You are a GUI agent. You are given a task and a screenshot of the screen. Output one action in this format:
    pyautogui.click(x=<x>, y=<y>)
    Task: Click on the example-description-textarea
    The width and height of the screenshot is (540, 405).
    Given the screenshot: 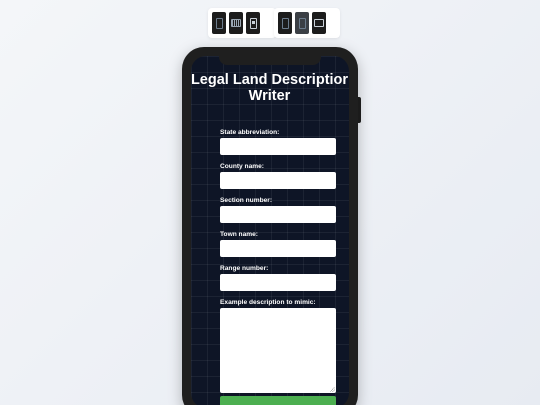 What is the action you would take?
    pyautogui.click(x=278, y=350)
    